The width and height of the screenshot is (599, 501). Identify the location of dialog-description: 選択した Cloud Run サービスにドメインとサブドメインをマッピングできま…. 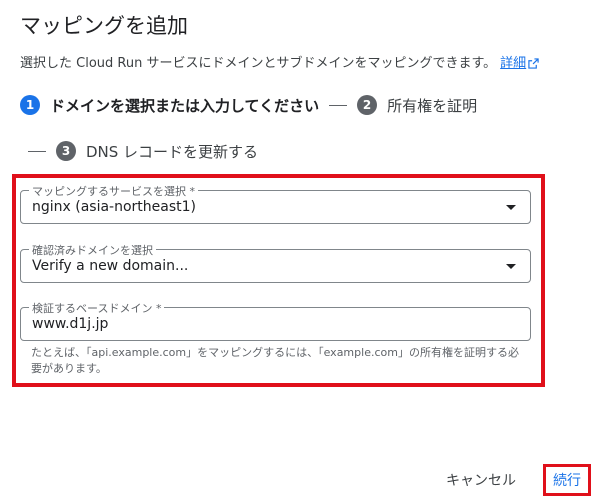
(279, 62).